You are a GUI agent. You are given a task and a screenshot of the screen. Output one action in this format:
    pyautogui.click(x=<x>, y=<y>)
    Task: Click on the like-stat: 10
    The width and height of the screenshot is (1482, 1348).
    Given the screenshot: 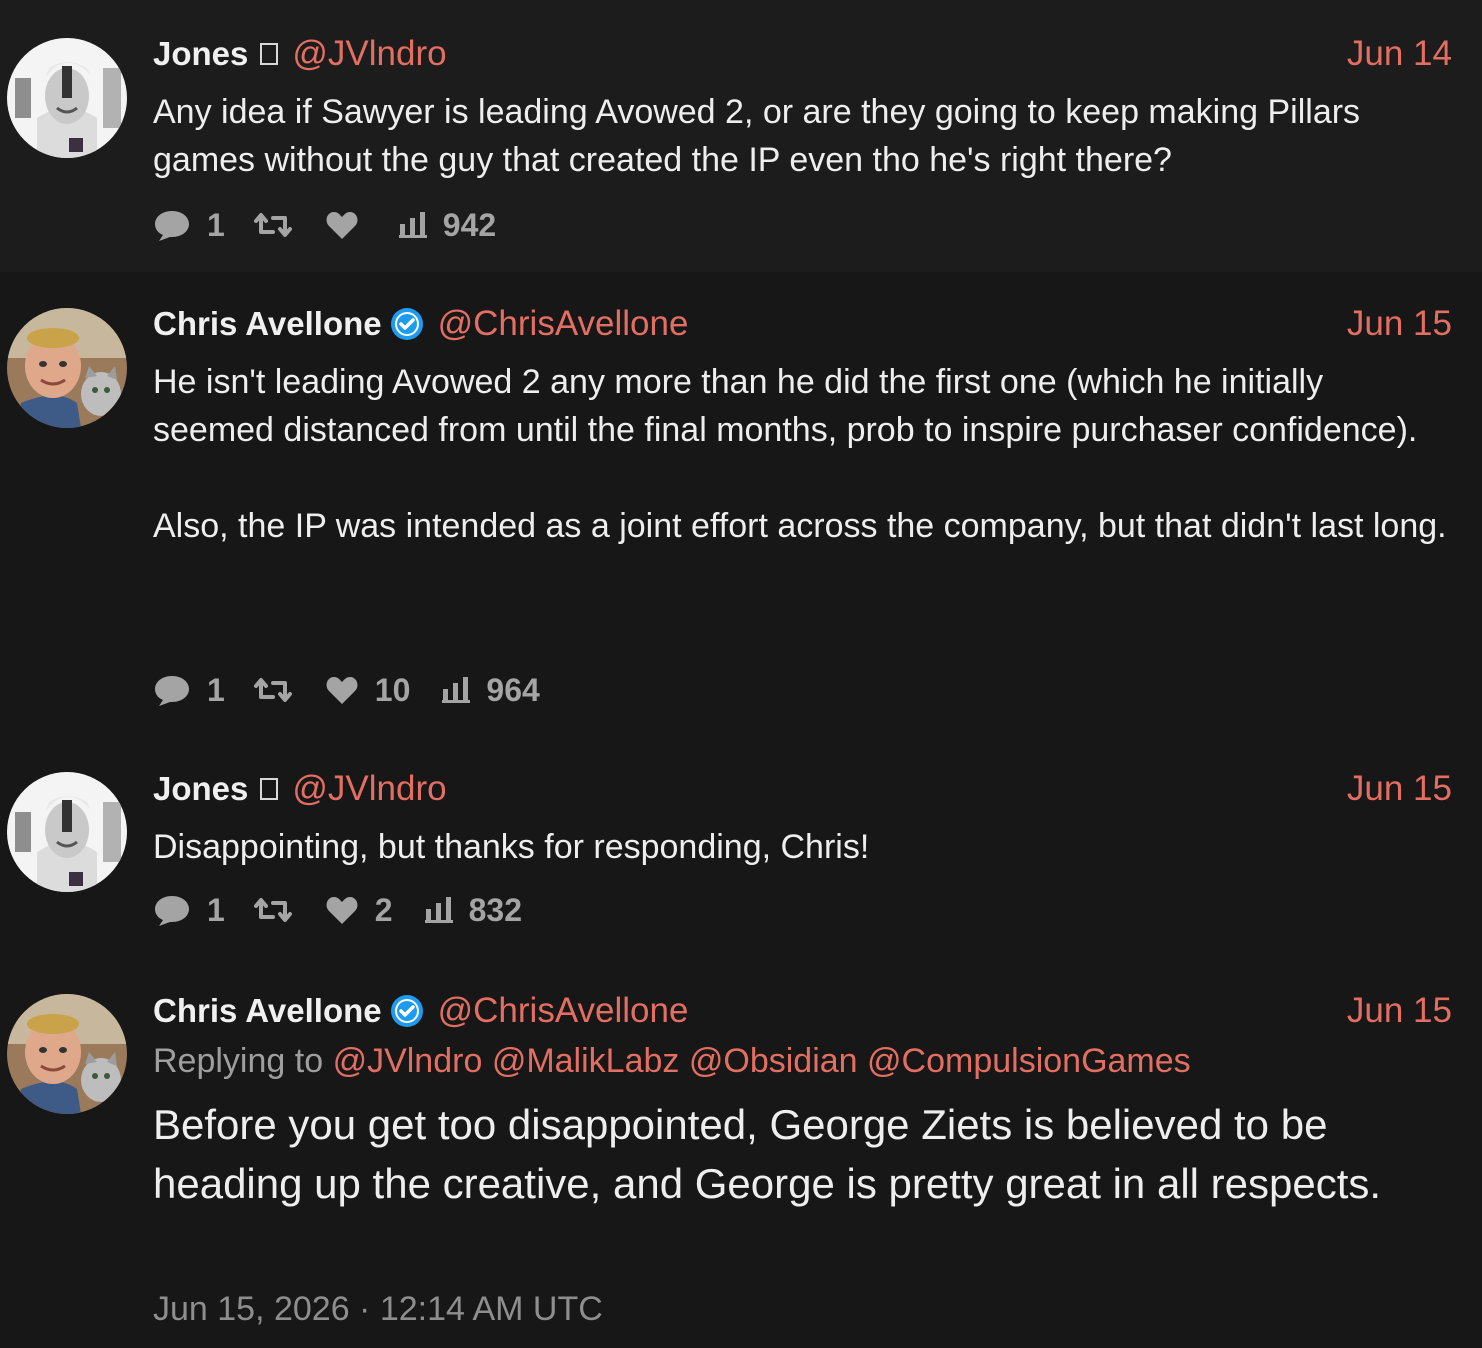 What is the action you would take?
    pyautogui.click(x=368, y=690)
    